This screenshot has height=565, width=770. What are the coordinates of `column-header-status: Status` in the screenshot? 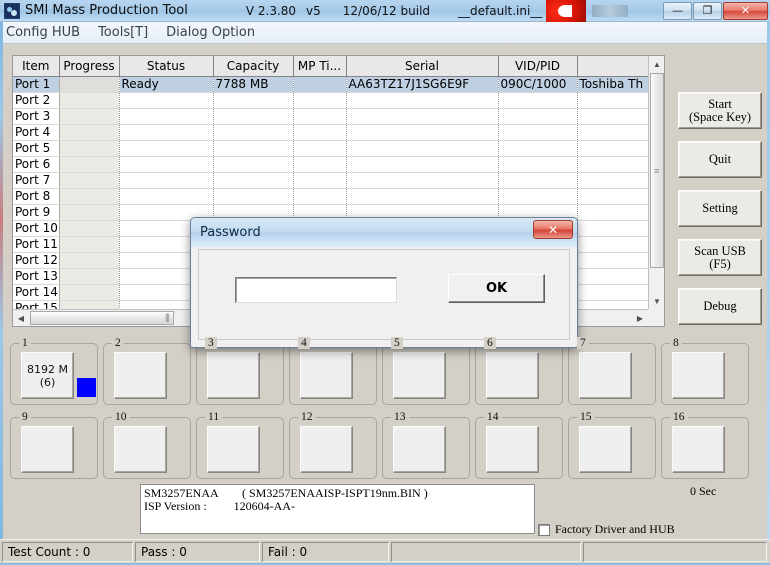 It's located at (166, 66).